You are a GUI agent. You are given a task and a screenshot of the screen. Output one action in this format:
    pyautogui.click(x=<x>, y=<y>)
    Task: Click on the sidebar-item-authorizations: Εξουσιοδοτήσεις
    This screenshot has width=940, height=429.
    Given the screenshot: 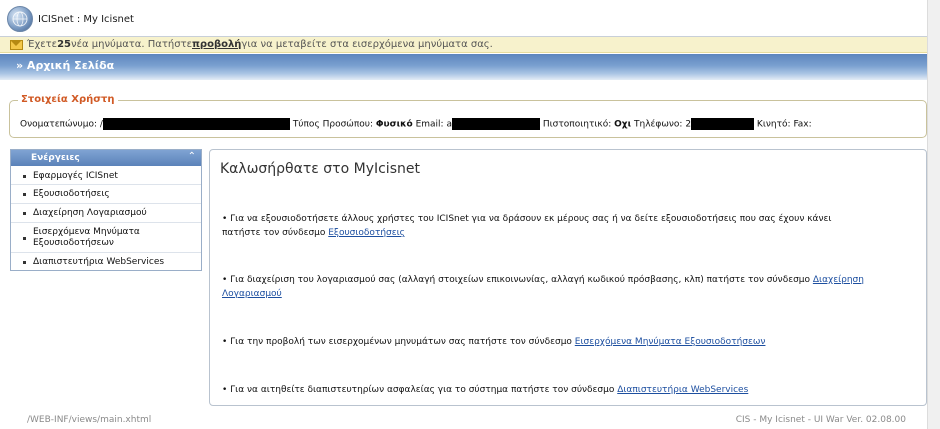 What is the action you would take?
    pyautogui.click(x=106, y=194)
    